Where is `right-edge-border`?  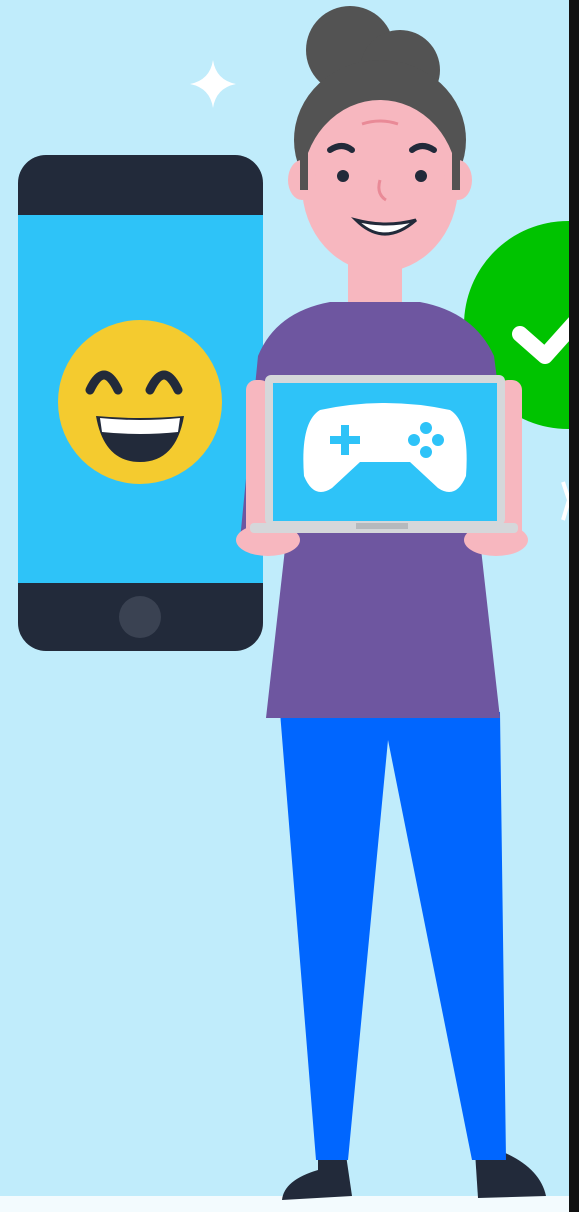
right-edge-border is located at coordinates (574, 606).